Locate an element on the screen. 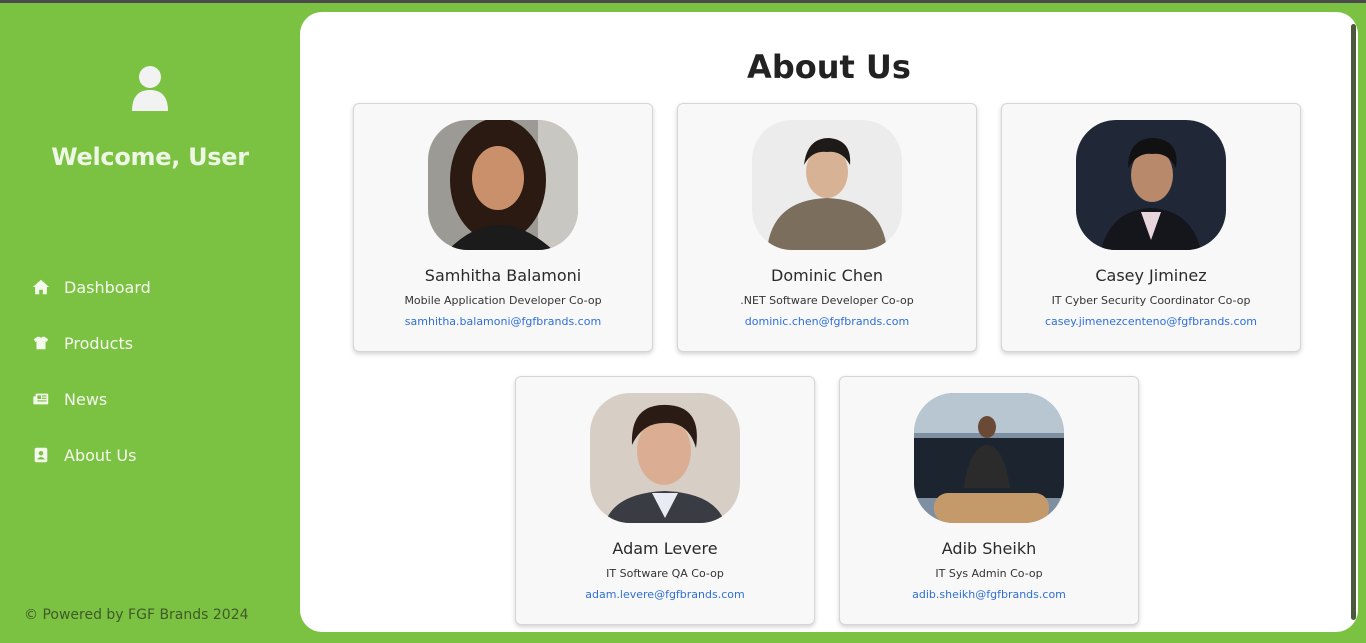 This screenshot has width=1366, height=643. member-name: Adam Levere is located at coordinates (665, 548).